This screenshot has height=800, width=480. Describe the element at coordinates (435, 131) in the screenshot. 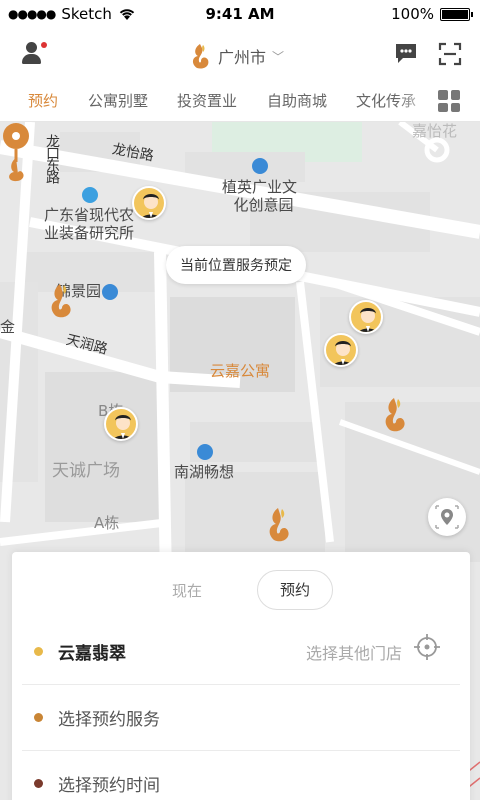

I see `place-label: 嘉怡花` at that location.